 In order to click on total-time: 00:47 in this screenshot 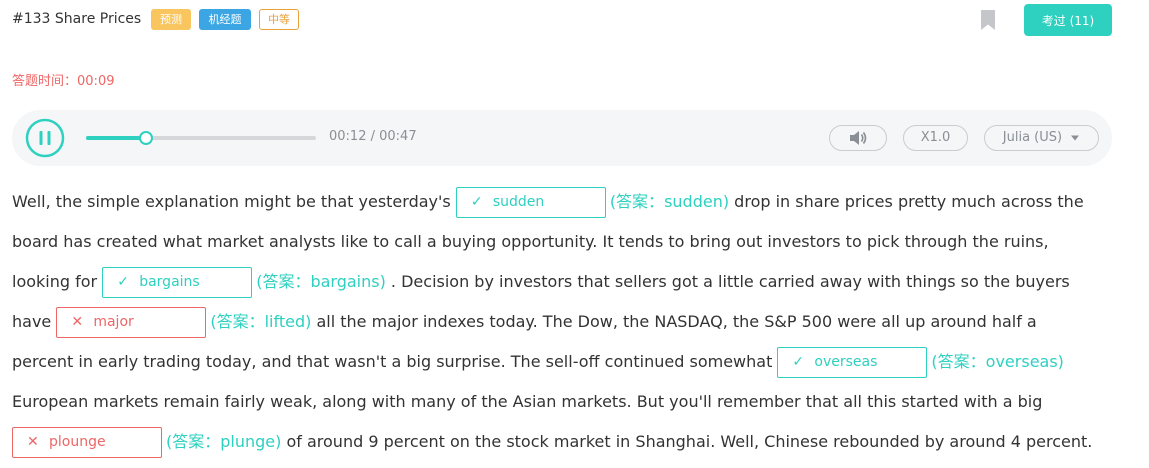, I will do `click(398, 136)`.